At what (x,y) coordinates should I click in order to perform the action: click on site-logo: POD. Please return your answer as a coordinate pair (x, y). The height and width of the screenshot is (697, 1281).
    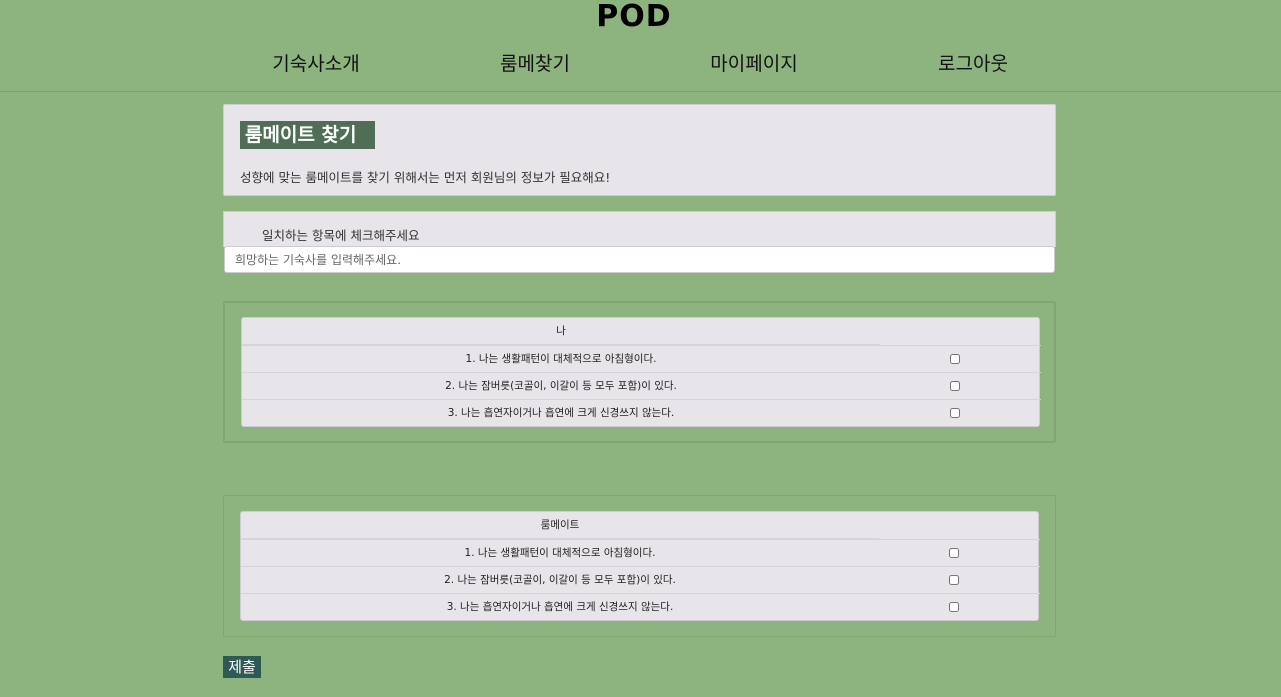
    Looking at the image, I should click on (634, 17).